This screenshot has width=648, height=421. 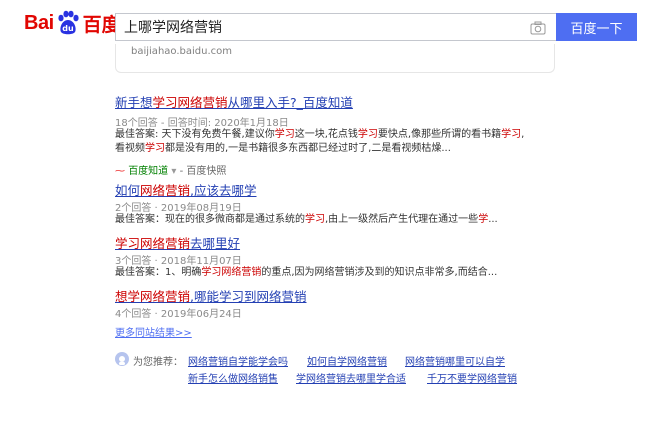 I want to click on search-button: 百度一下, so click(x=596, y=27).